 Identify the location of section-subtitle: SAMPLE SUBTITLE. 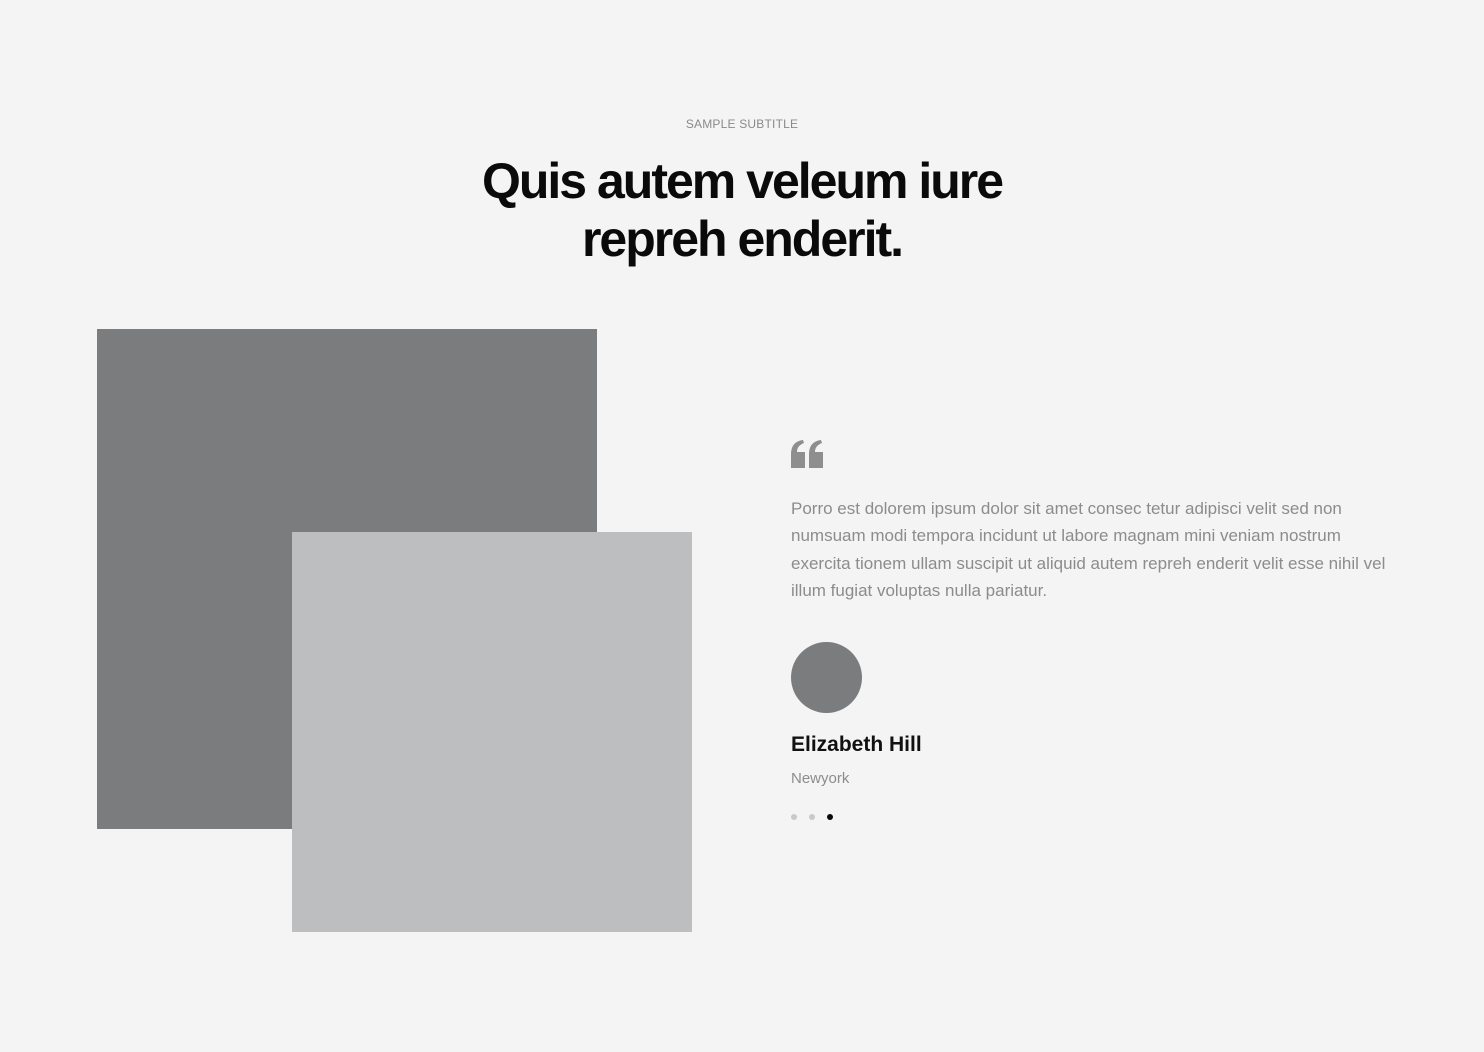
(742, 124).